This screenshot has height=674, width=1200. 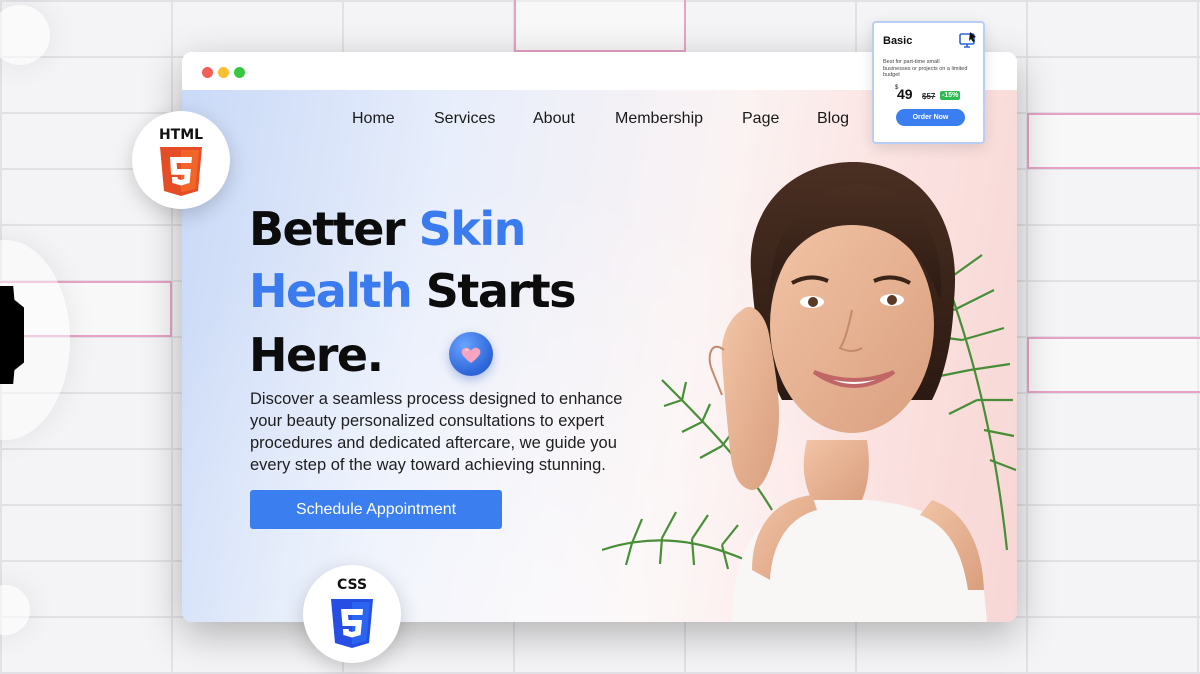 I want to click on minimize-dot, so click(x=223, y=72).